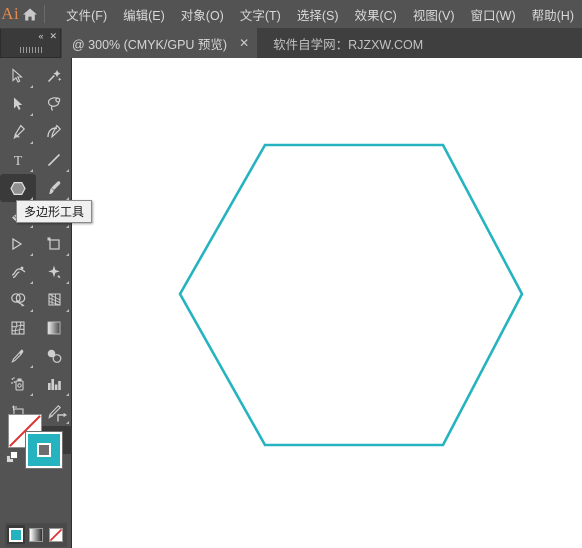 The width and height of the screenshot is (582, 548). Describe the element at coordinates (54, 160) in the screenshot. I see `line-segment-tool` at that location.